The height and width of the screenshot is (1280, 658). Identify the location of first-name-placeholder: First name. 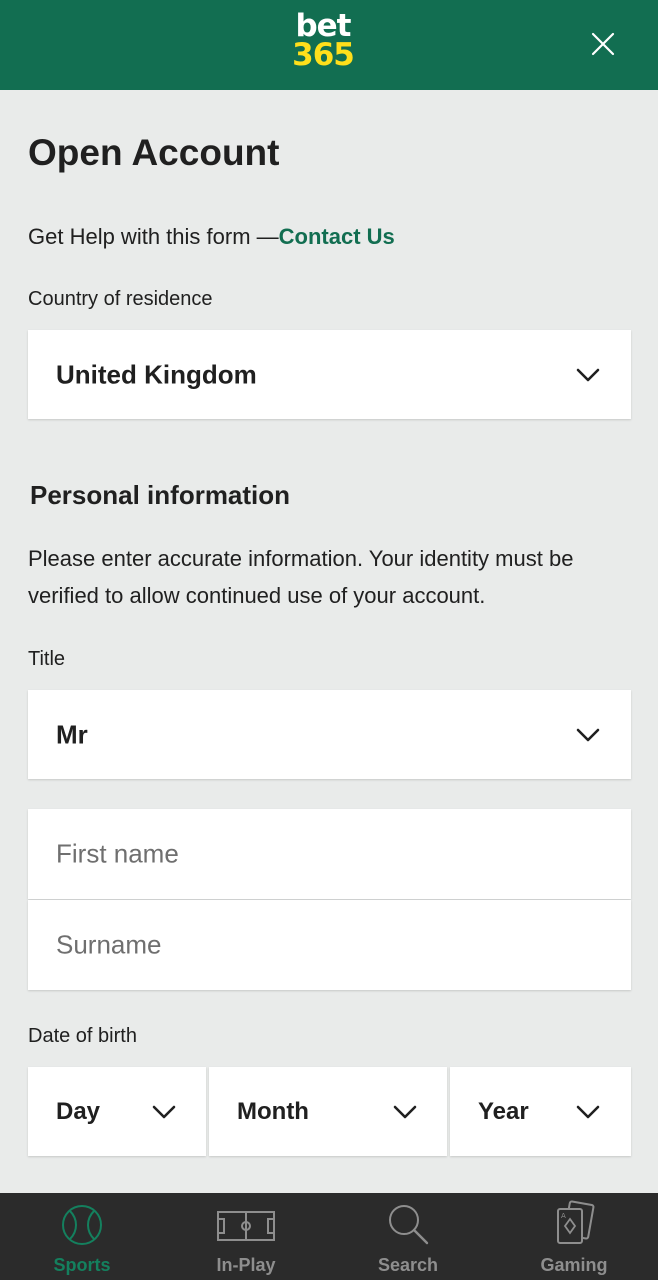
(117, 853).